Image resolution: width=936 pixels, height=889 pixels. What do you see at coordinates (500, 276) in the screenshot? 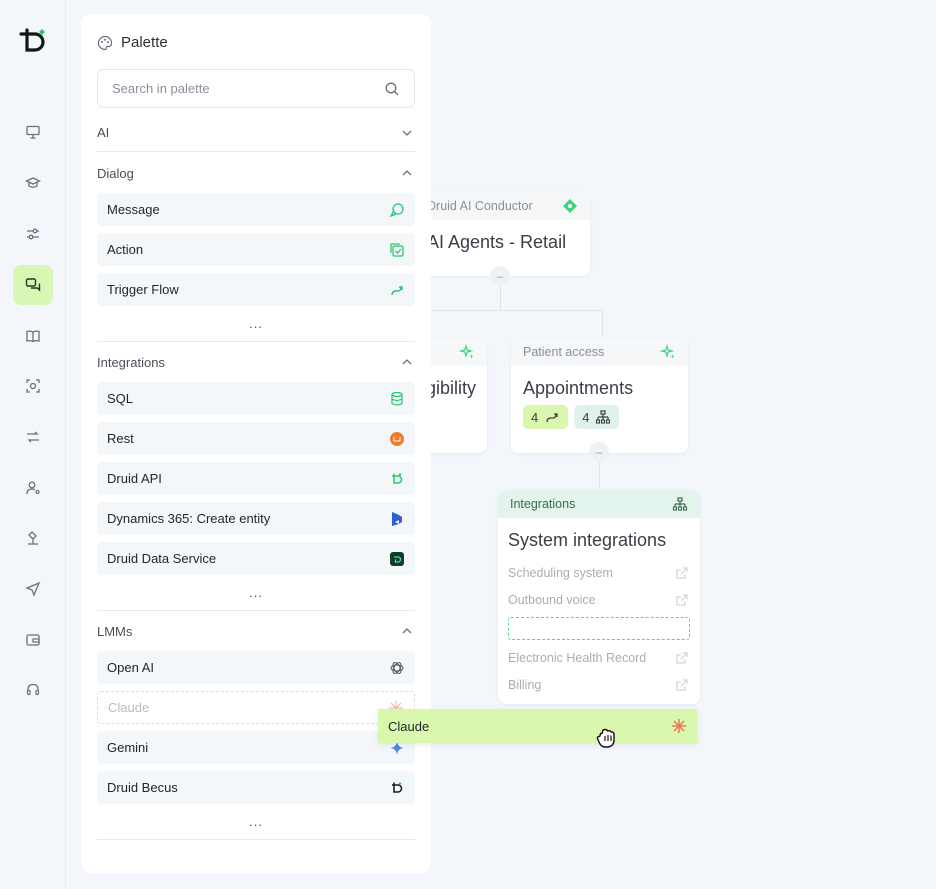
I see `conductor-collapse-button: –` at bounding box center [500, 276].